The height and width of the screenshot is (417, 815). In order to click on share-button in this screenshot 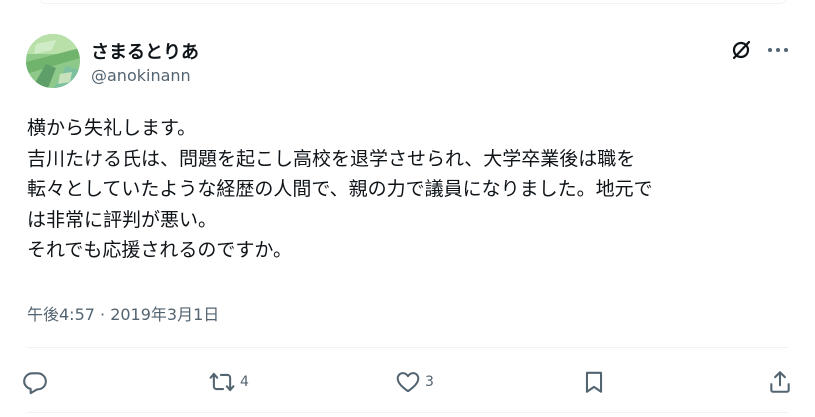, I will do `click(780, 382)`.